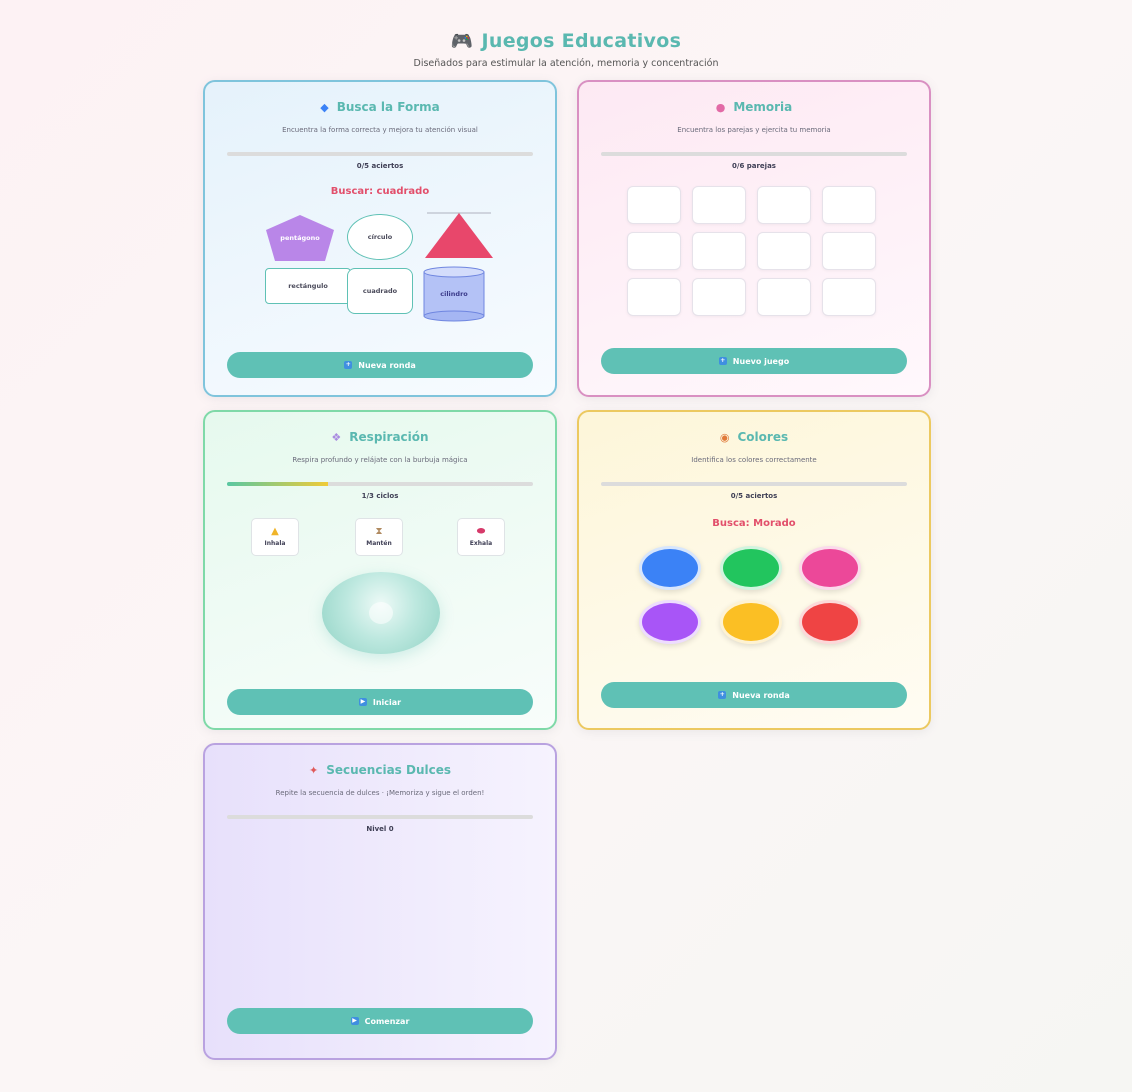 The height and width of the screenshot is (1092, 1132). I want to click on shape-label: cilindro, so click(454, 294).